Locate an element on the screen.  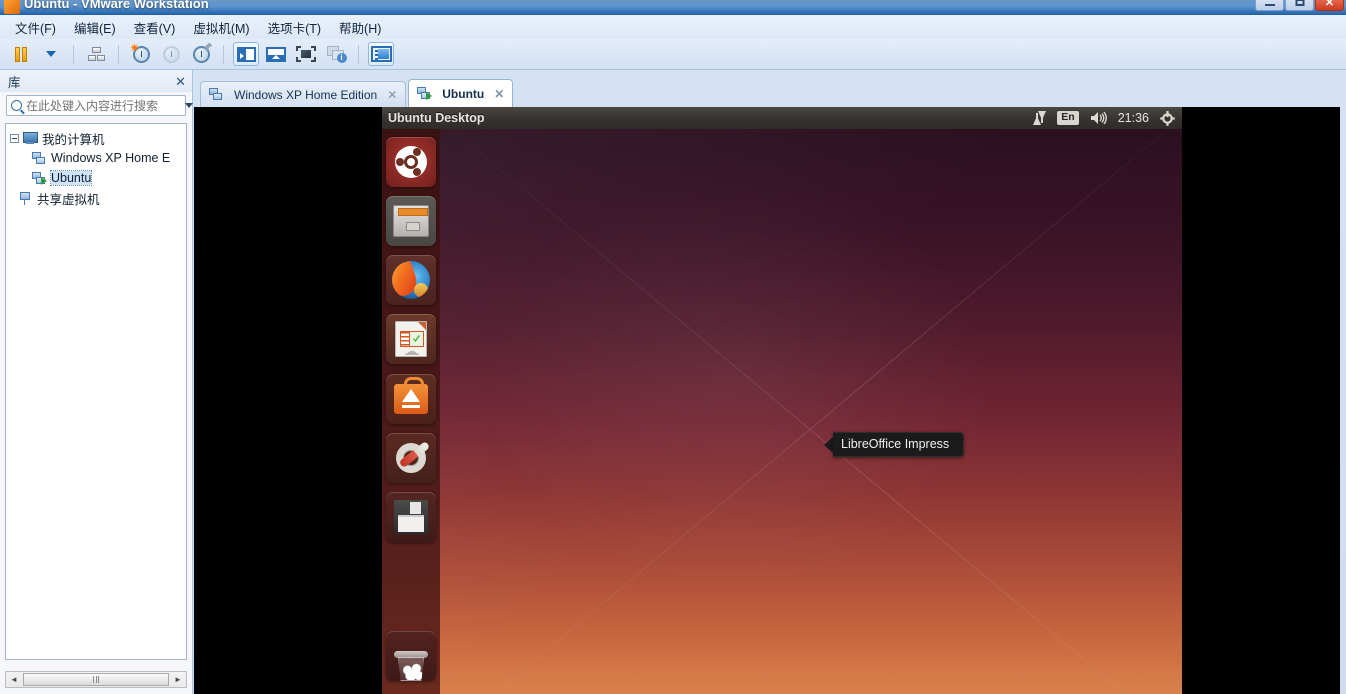
floppy-icon is located at coordinates (411, 517).